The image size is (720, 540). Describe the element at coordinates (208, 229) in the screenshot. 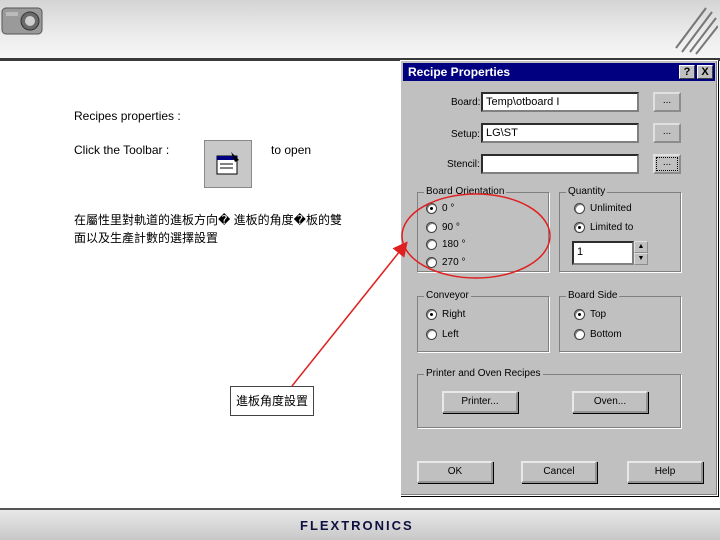

I see `chinese-description: 在屬性里對軌道的進板方向� 進板的角度�板的雙面以及生產計數的選擇設置` at that location.